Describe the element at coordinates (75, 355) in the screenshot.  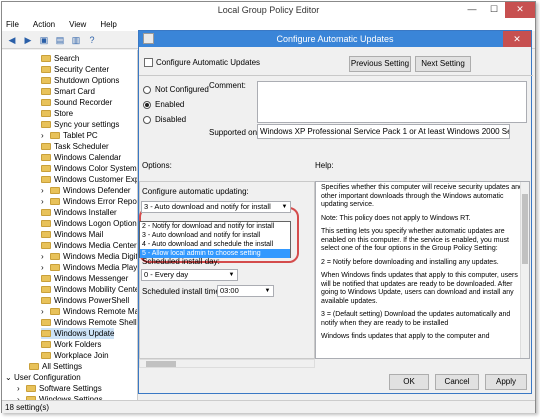
I see `tree-item: Workplace Join` at that location.